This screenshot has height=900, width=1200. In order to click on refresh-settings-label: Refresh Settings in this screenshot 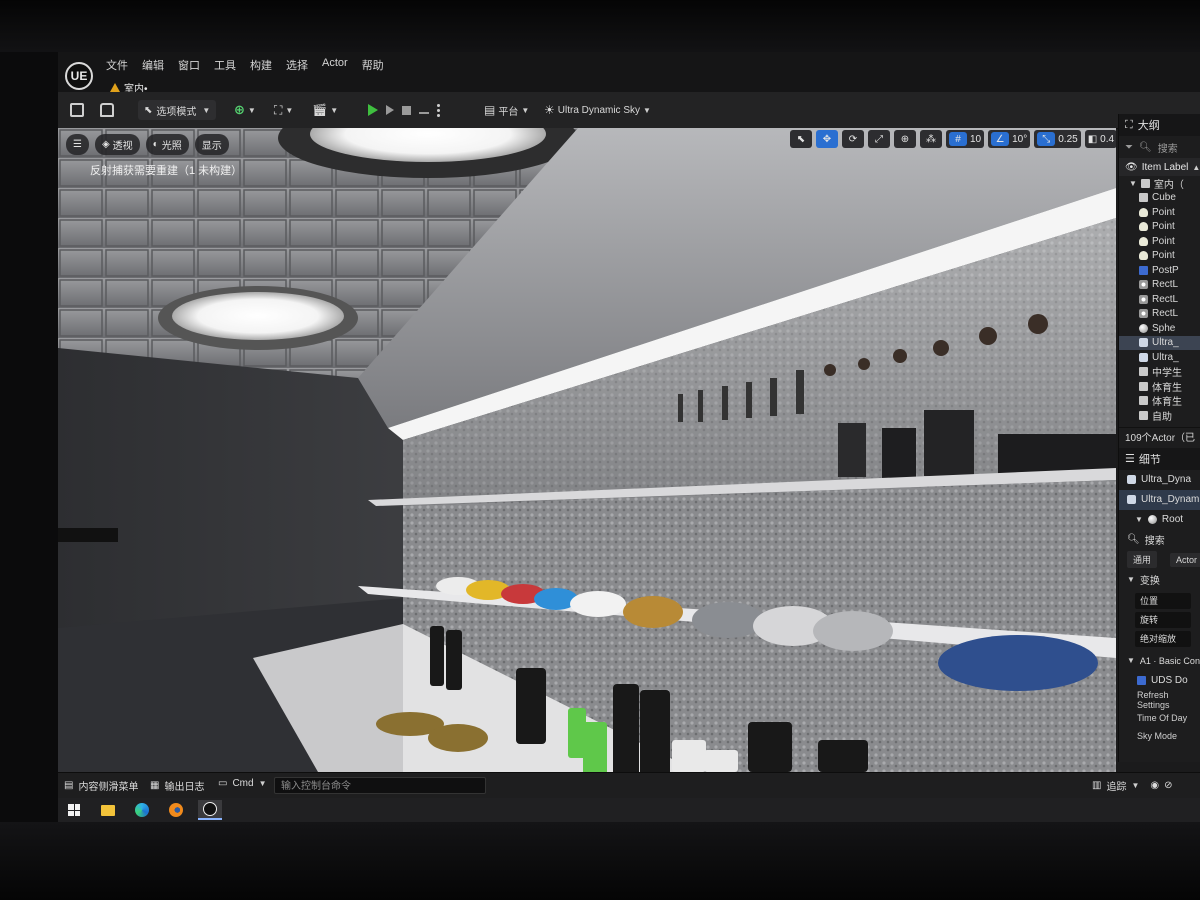, I will do `click(1159, 700)`.